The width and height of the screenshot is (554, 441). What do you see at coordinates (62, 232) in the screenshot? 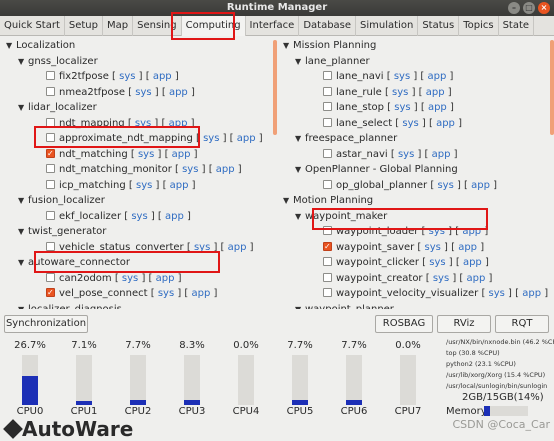
I see `tree-group: ▼ twist_generator` at bounding box center [62, 232].